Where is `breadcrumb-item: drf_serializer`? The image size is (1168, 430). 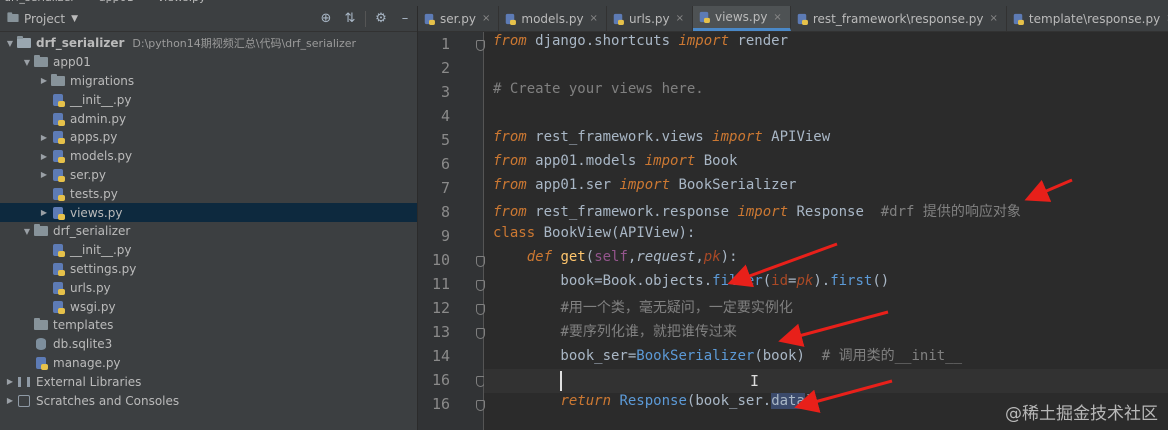
breadcrumb-item: drf_serializer is located at coordinates (39, 2).